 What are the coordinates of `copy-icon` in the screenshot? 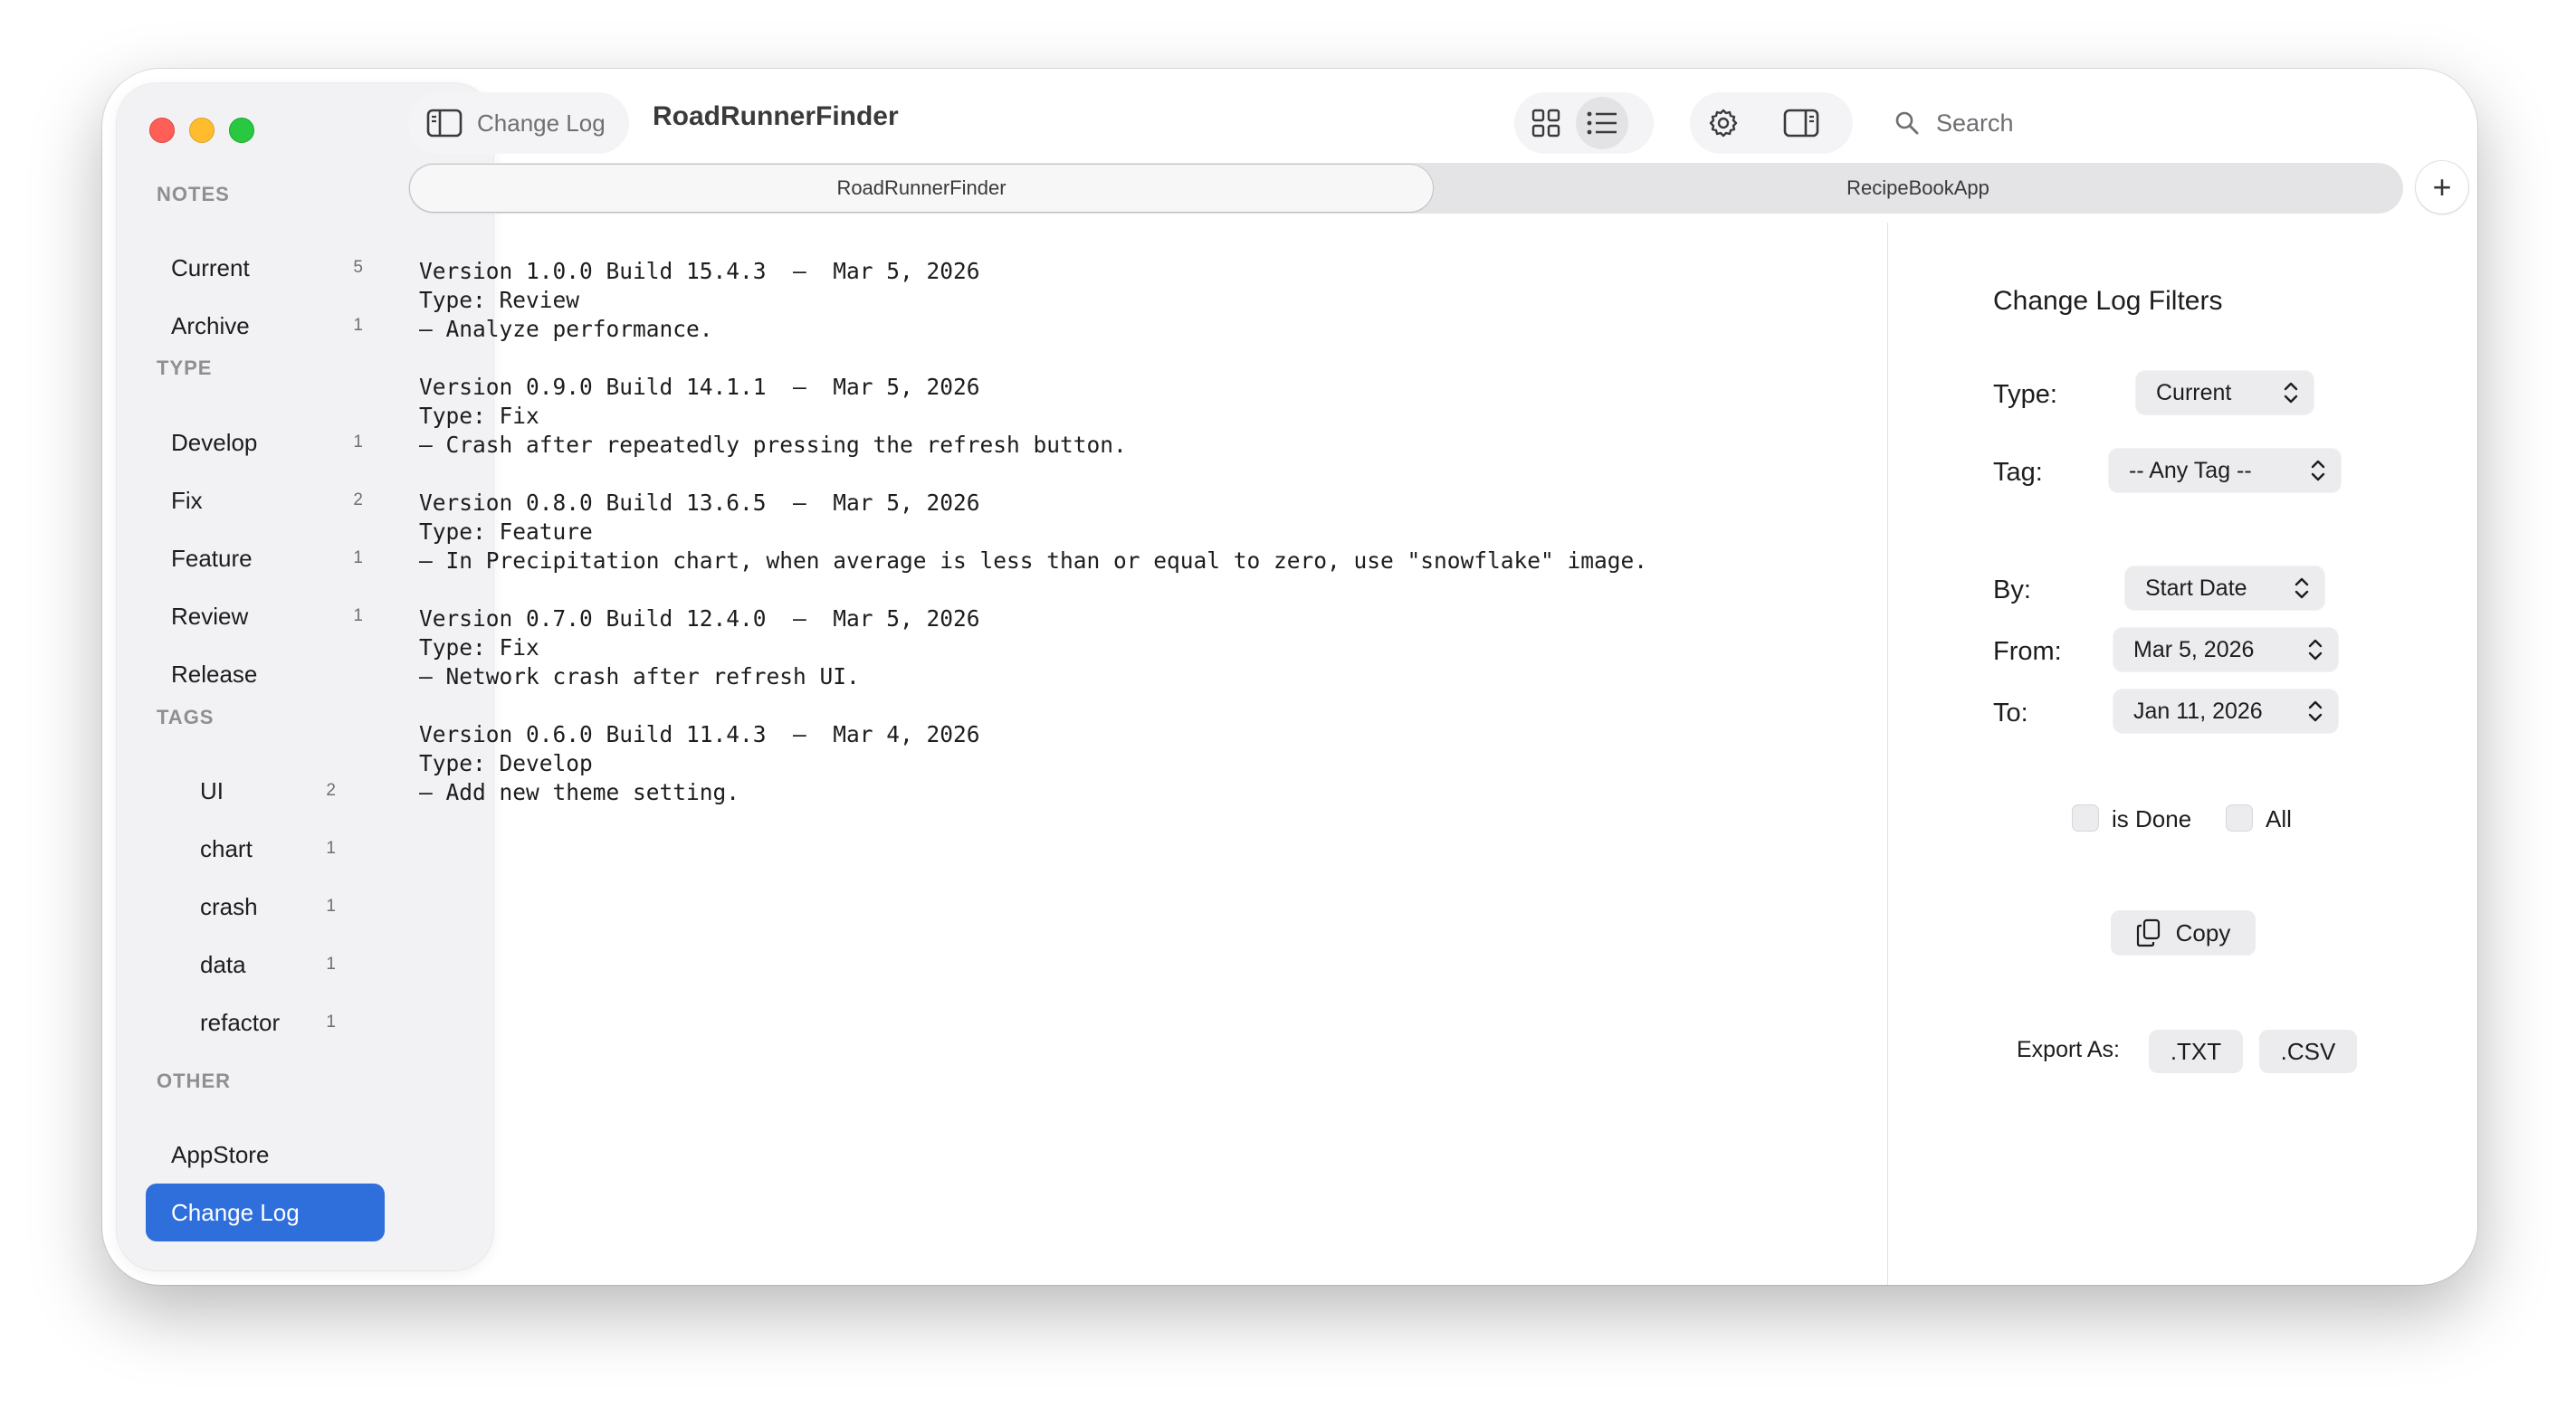 It's located at (2148, 932).